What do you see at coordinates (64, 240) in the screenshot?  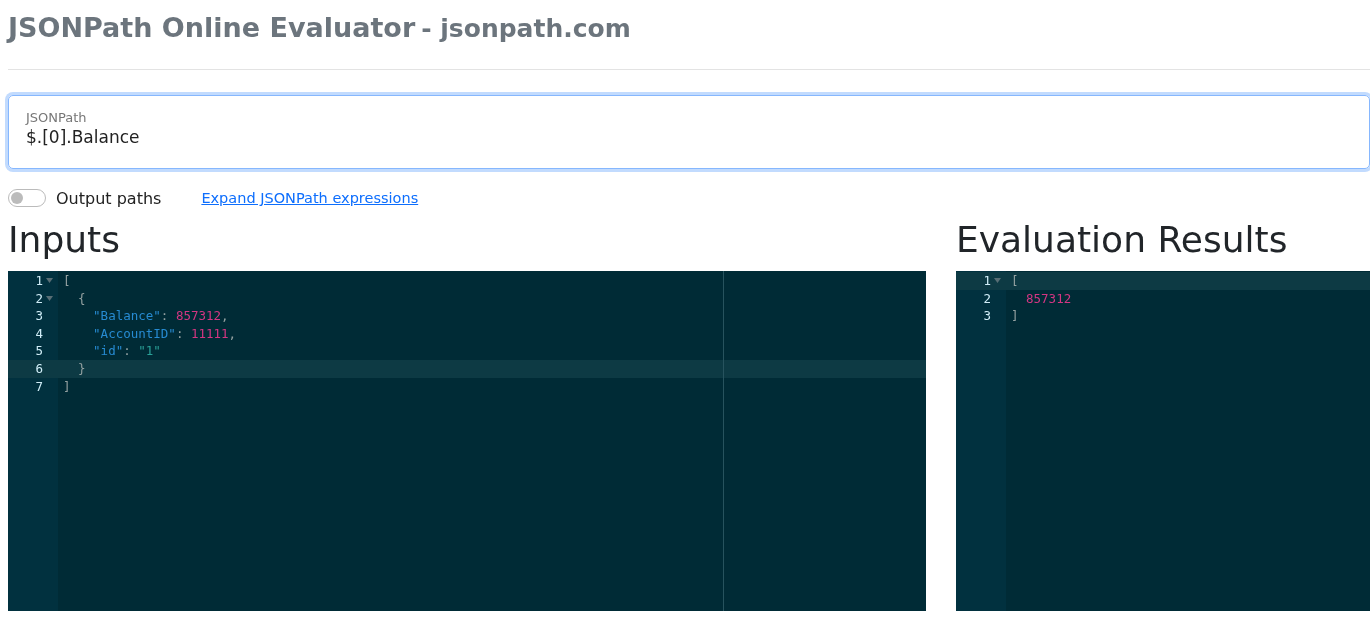 I see `section-heading: Inputs` at bounding box center [64, 240].